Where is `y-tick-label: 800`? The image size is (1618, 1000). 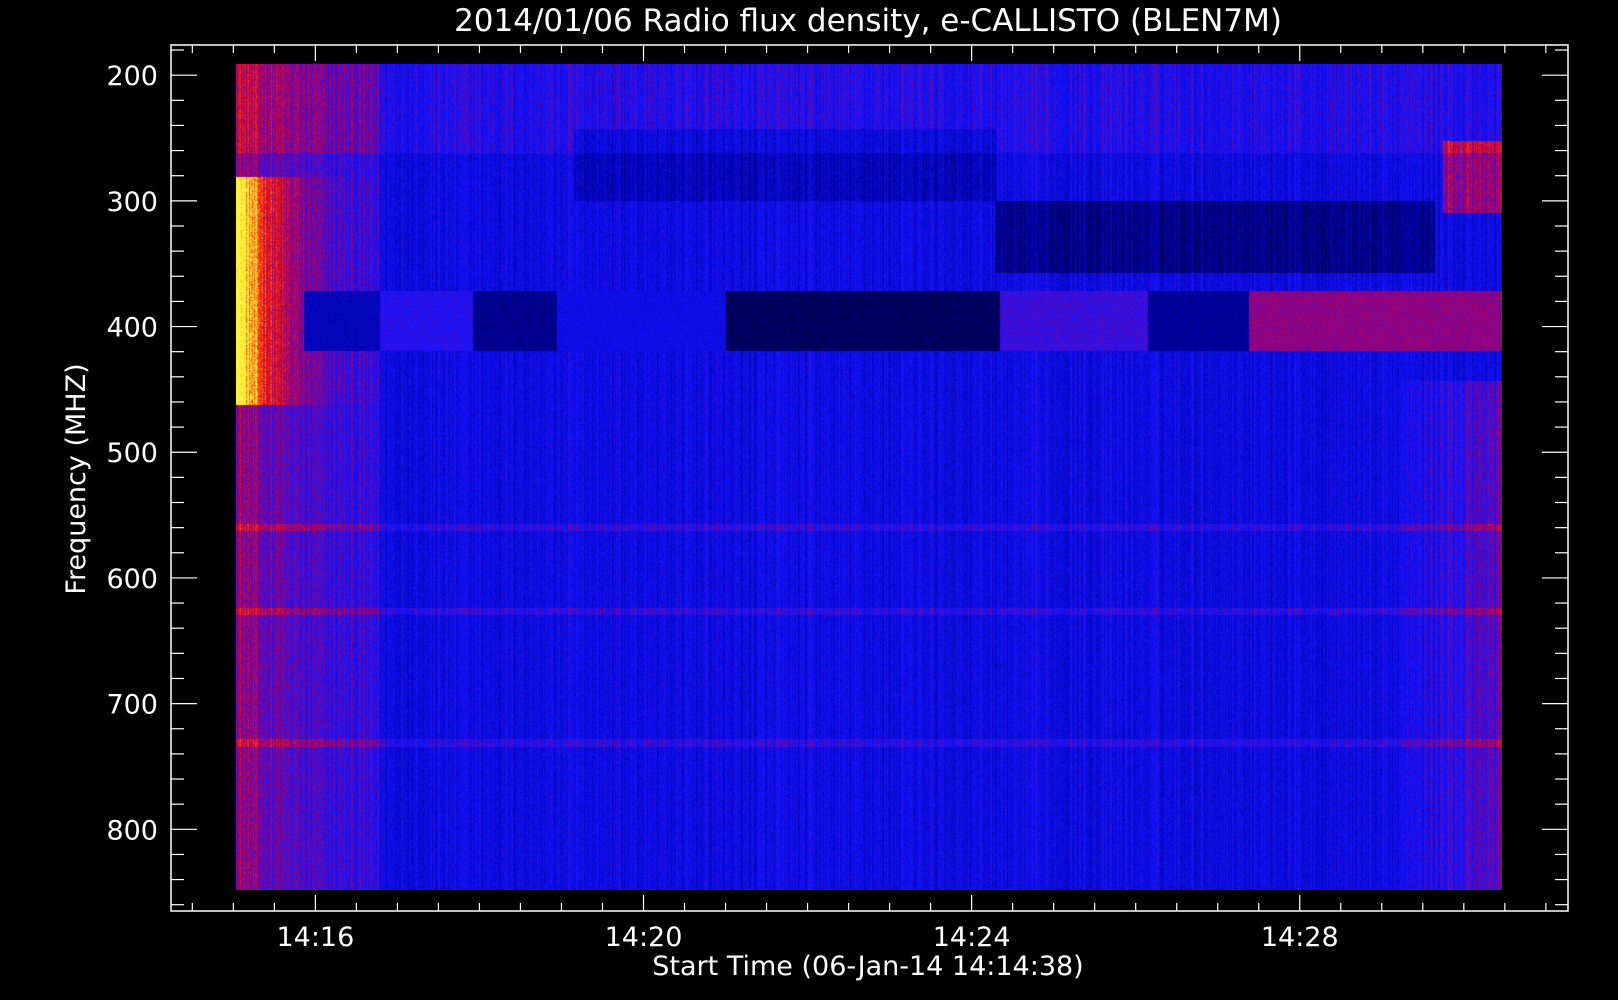 y-tick-label: 800 is located at coordinates (132, 830).